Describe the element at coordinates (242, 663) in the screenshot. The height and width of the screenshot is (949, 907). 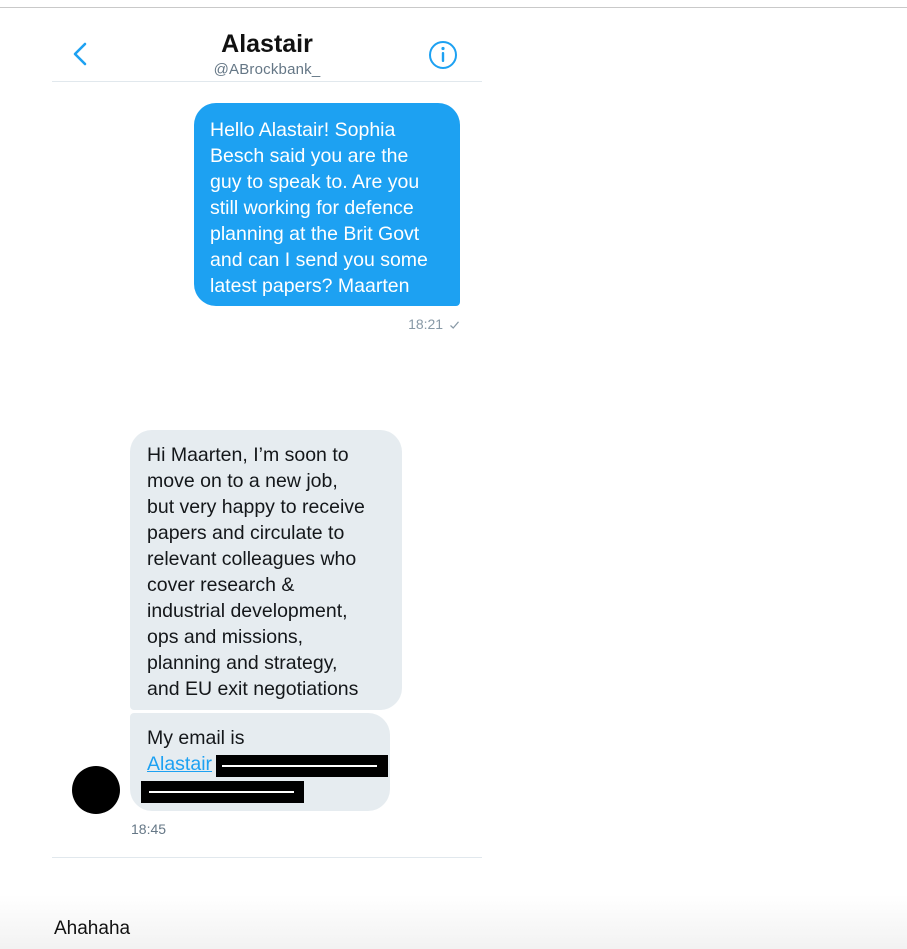
I see `message-line: planning and strategy,` at that location.